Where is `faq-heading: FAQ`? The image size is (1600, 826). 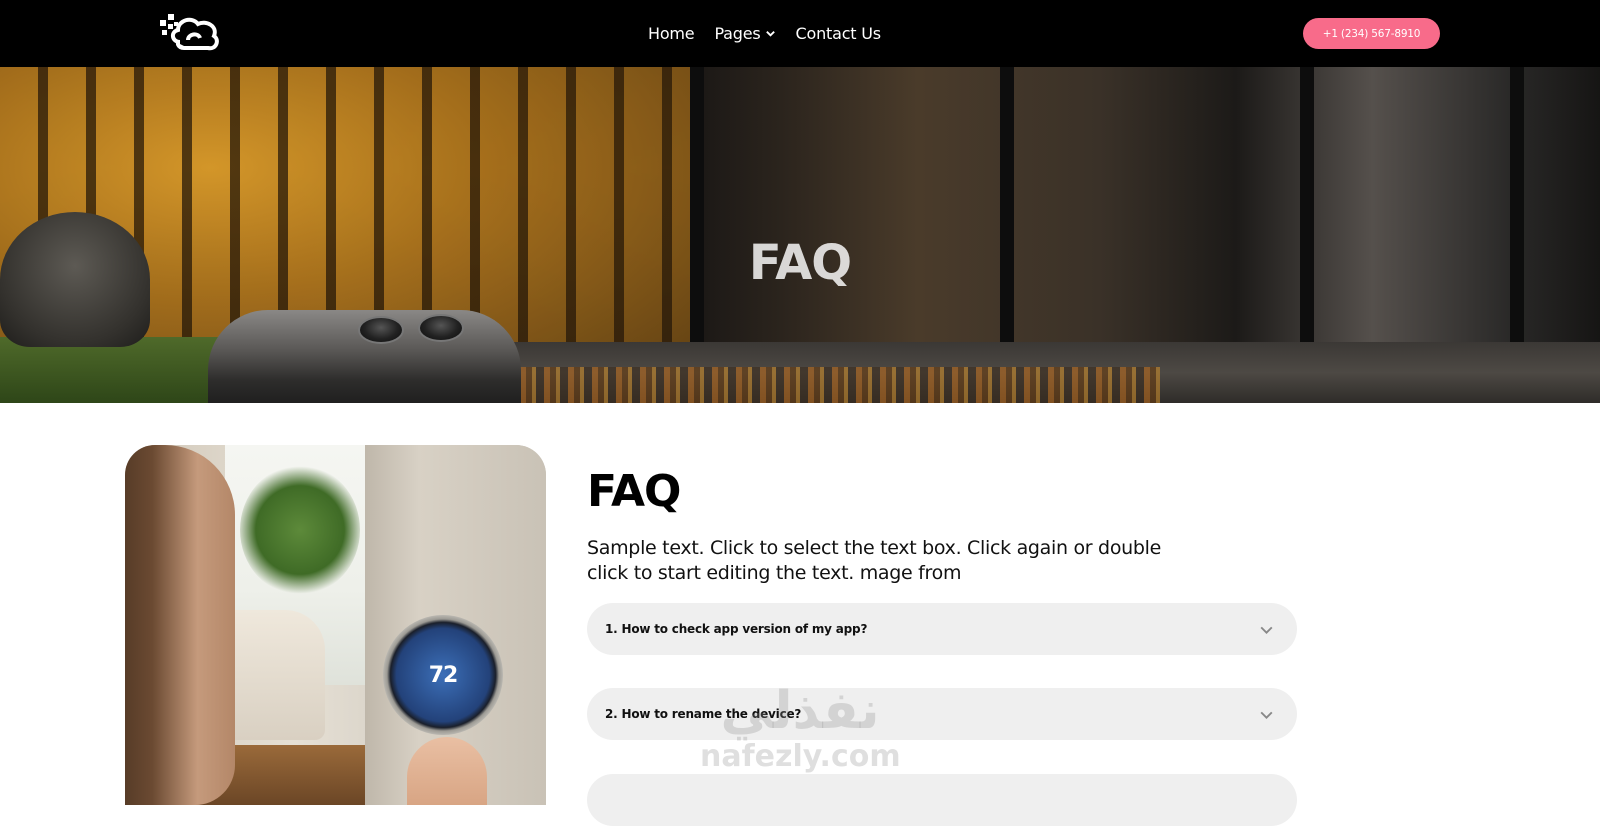 faq-heading: FAQ is located at coordinates (634, 491).